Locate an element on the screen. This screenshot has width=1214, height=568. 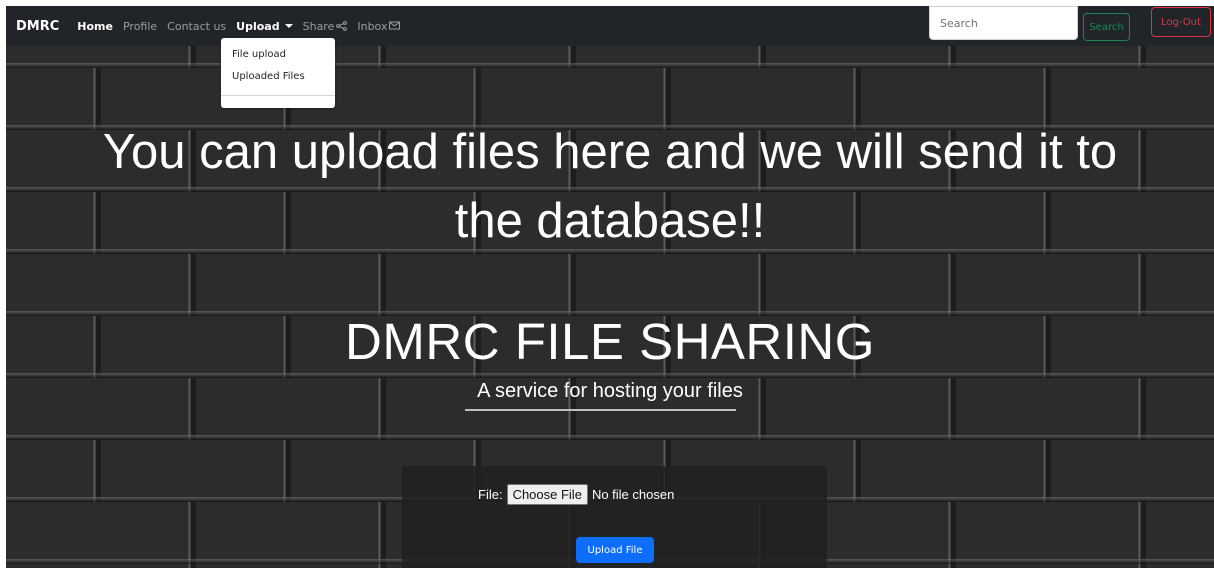
file-input-row: File: Choose File No file chosen is located at coordinates (576, 494).